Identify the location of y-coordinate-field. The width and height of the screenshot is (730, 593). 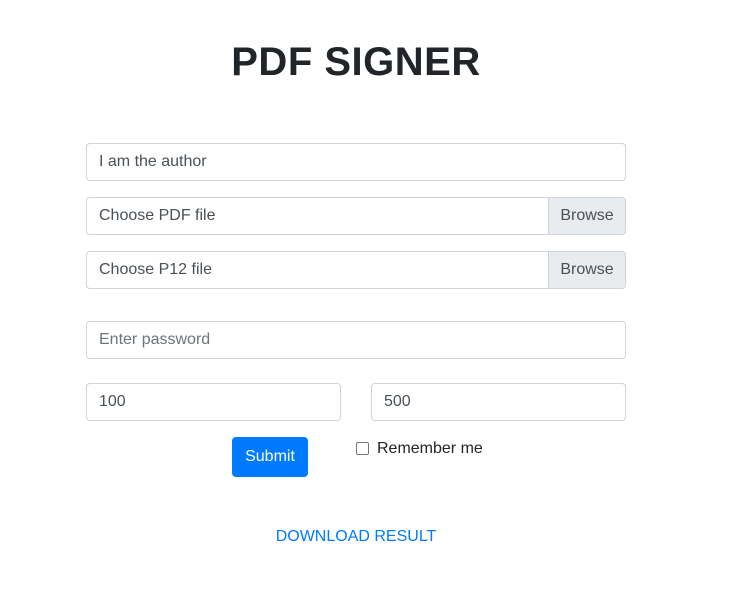
(498, 402).